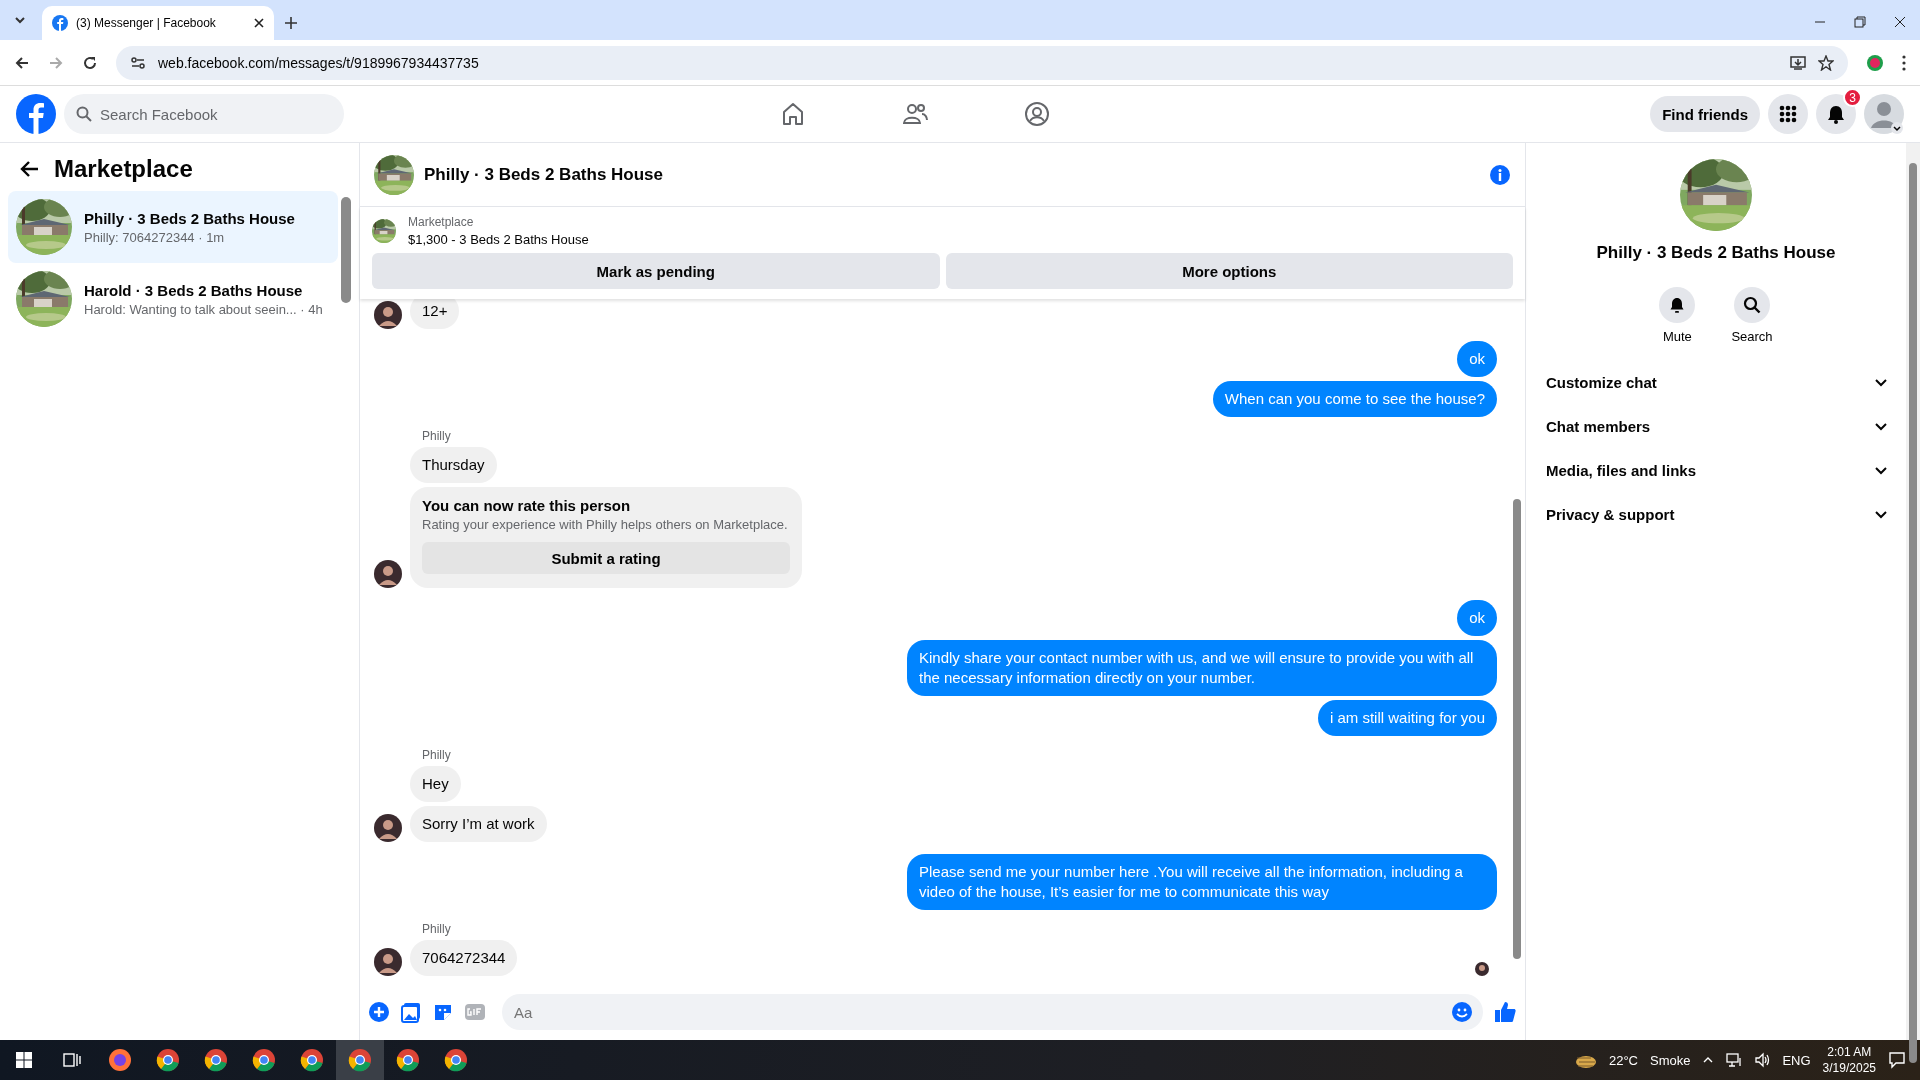 Image resolution: width=1920 pixels, height=1080 pixels. Describe the element at coordinates (1037, 114) in the screenshot. I see `profile-icon` at that location.